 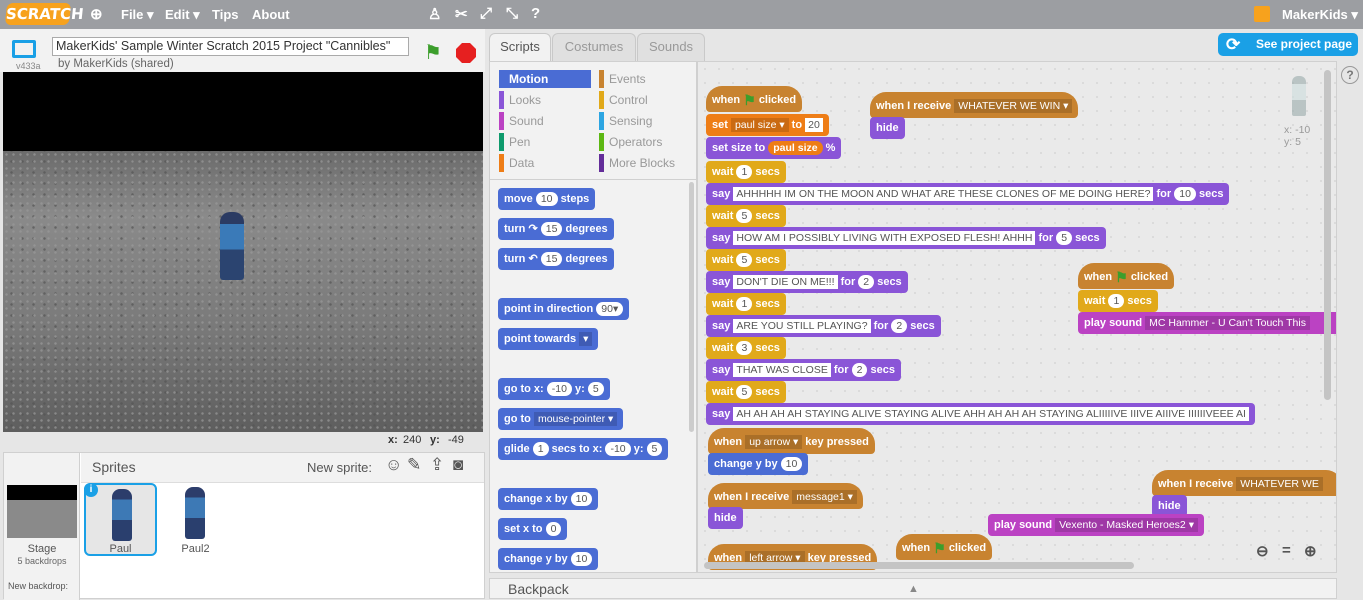 What do you see at coordinates (414, 465) in the screenshot?
I see `paint-brush-icon: ✎` at bounding box center [414, 465].